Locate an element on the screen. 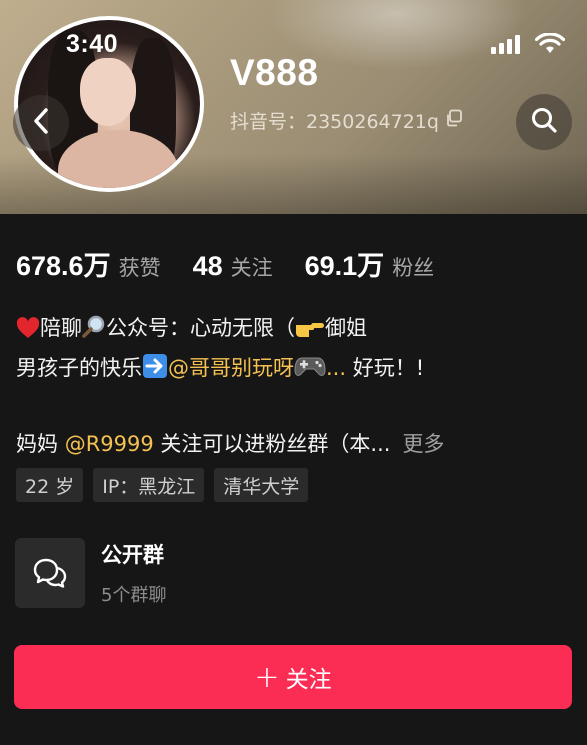 The height and width of the screenshot is (745, 587). back-chevron-icon is located at coordinates (41, 123).